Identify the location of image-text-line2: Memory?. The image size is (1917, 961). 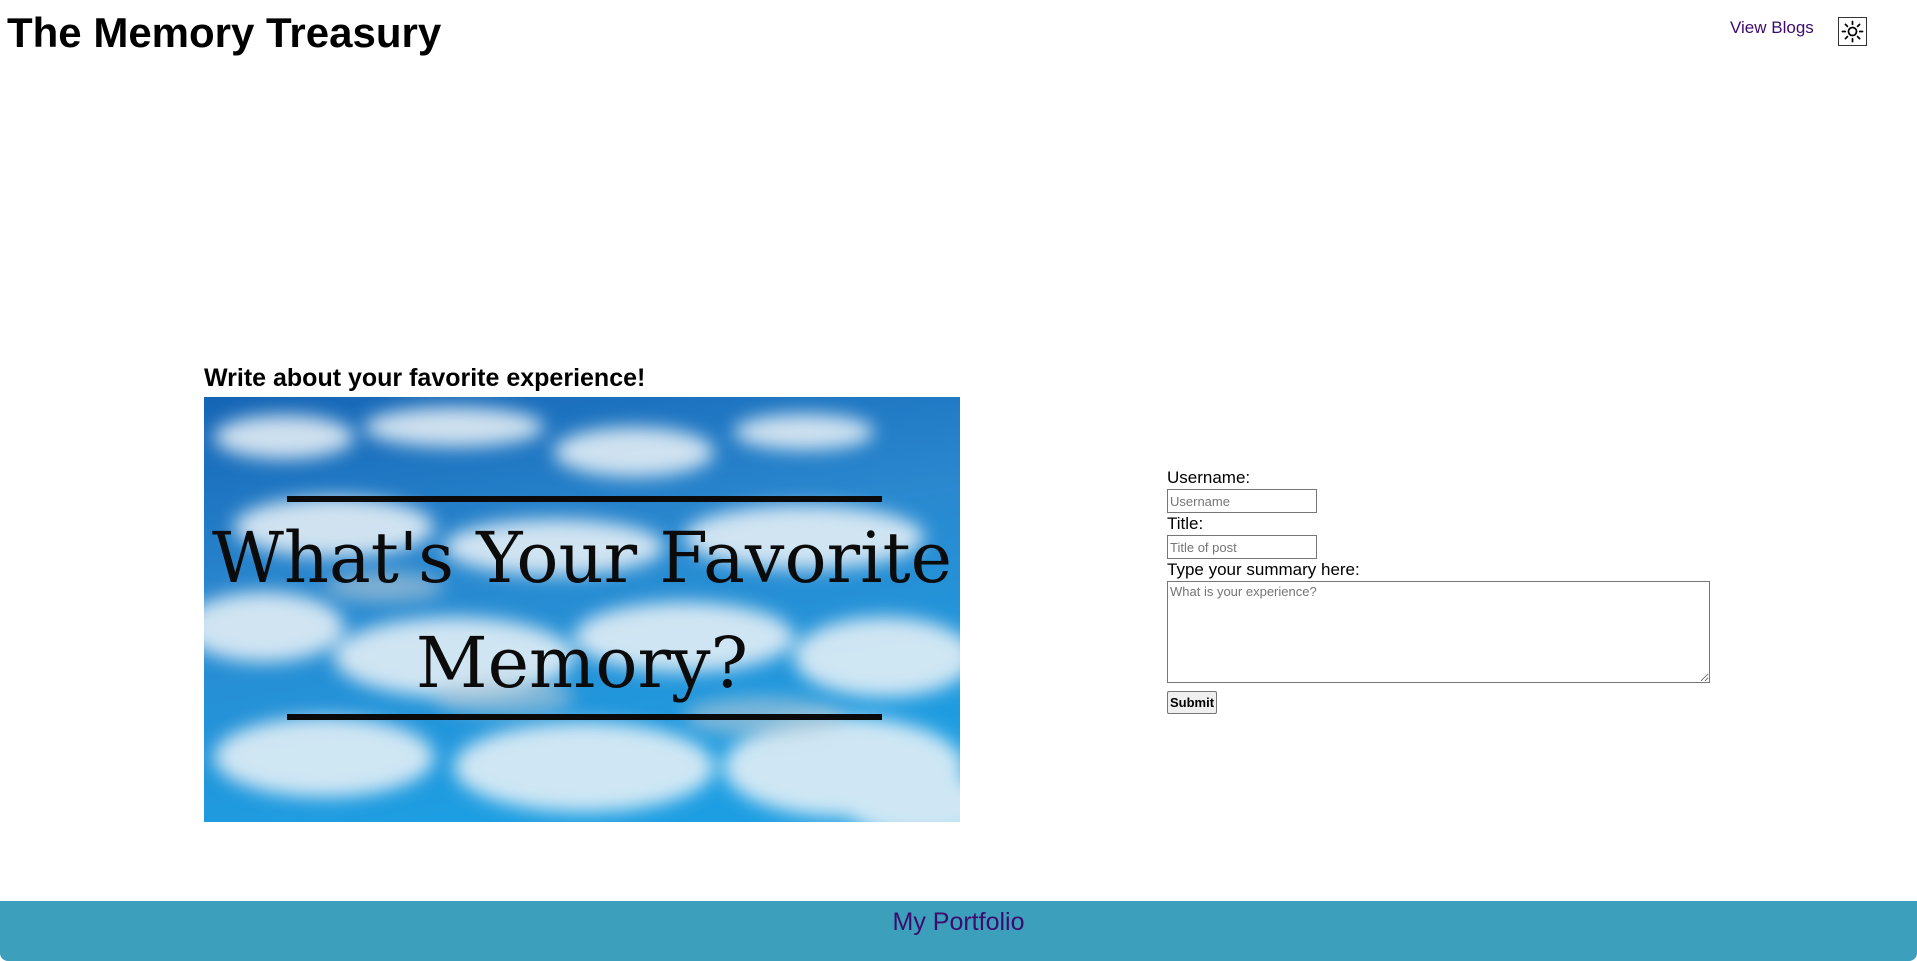
(582, 663).